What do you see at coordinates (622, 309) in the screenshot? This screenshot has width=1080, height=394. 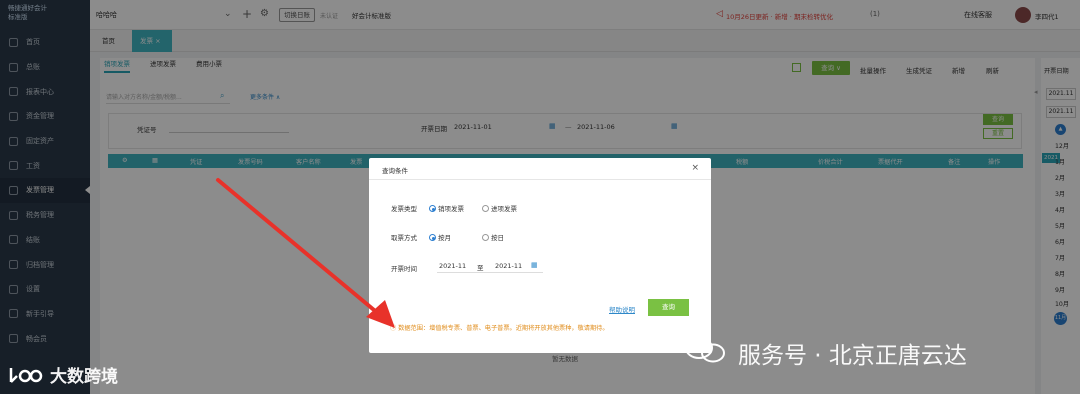 I see `help-link: 帮助说明` at bounding box center [622, 309].